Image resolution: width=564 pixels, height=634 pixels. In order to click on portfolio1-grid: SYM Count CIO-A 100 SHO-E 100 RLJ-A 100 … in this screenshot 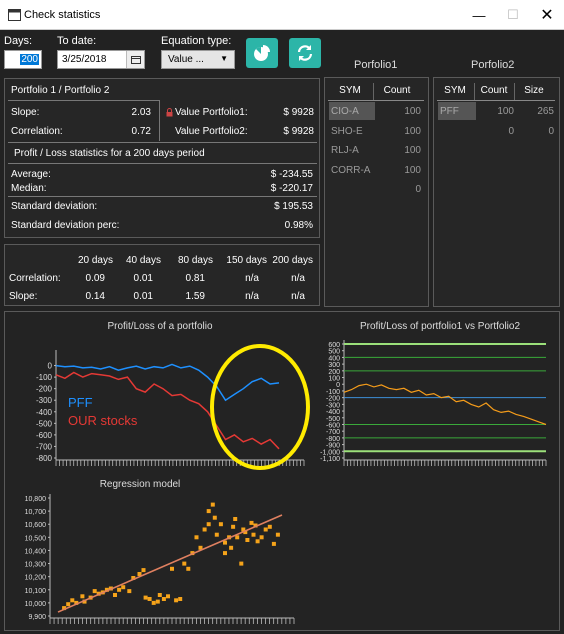, I will do `click(376, 192)`.